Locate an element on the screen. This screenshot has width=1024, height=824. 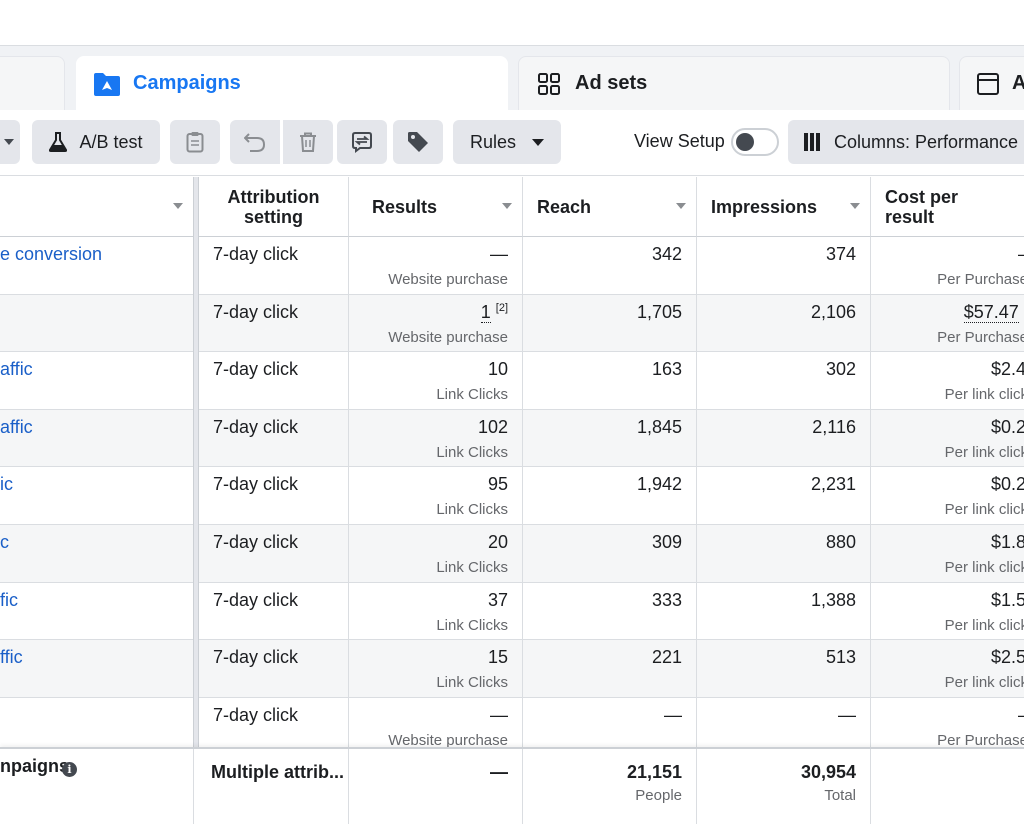
cost-value: $1.82 is located at coordinates (1007, 542).